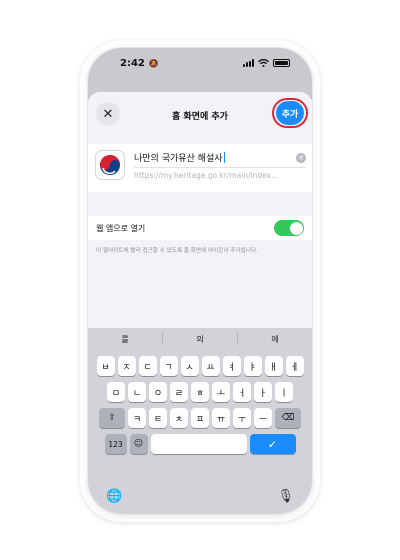  I want to click on key: ㅓ, so click(242, 392).